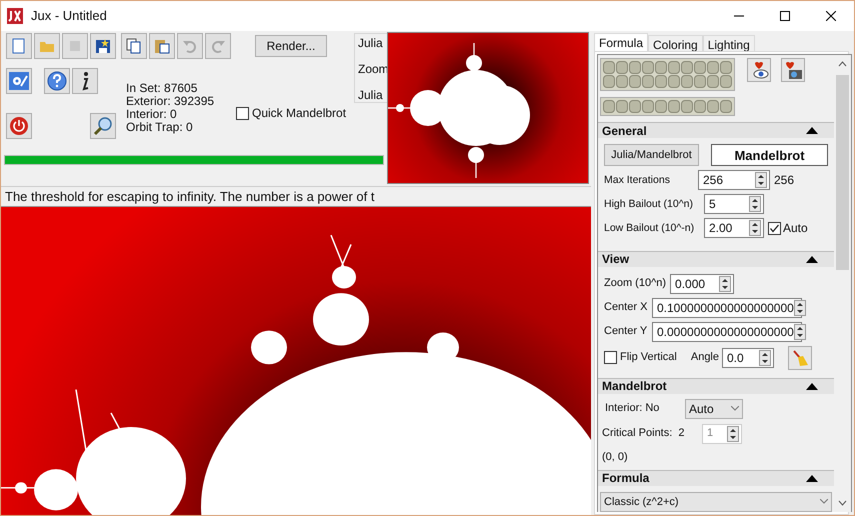  What do you see at coordinates (151, 114) in the screenshot?
I see `stat-text: Interior: 0` at bounding box center [151, 114].